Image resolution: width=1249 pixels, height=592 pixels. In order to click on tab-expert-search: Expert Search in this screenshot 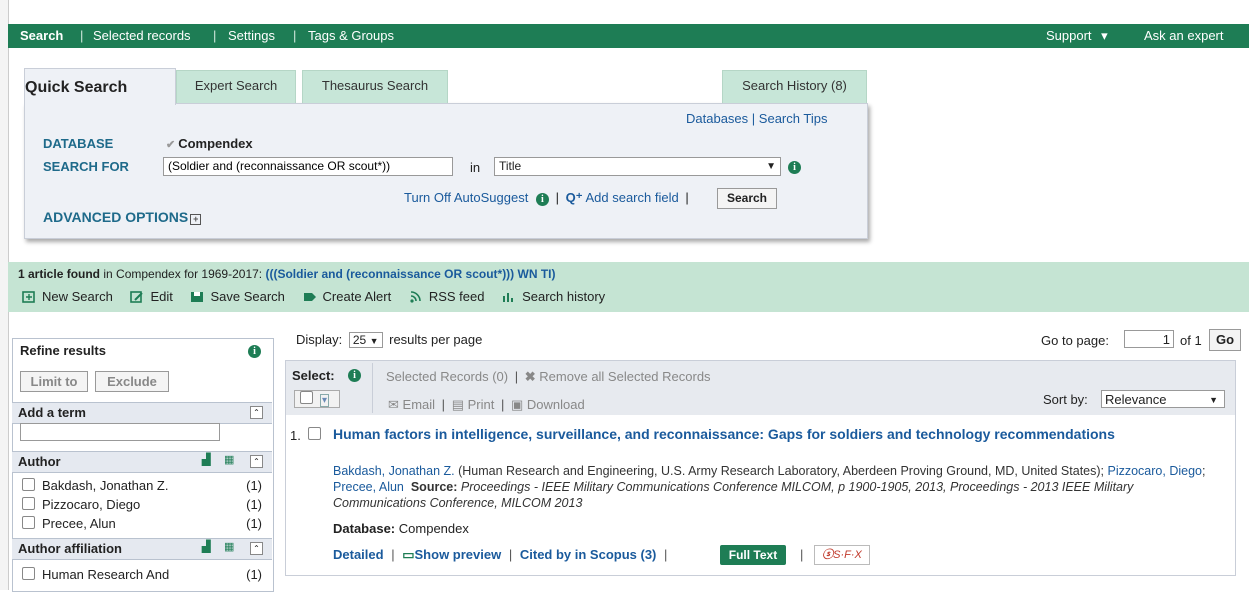, I will do `click(236, 86)`.